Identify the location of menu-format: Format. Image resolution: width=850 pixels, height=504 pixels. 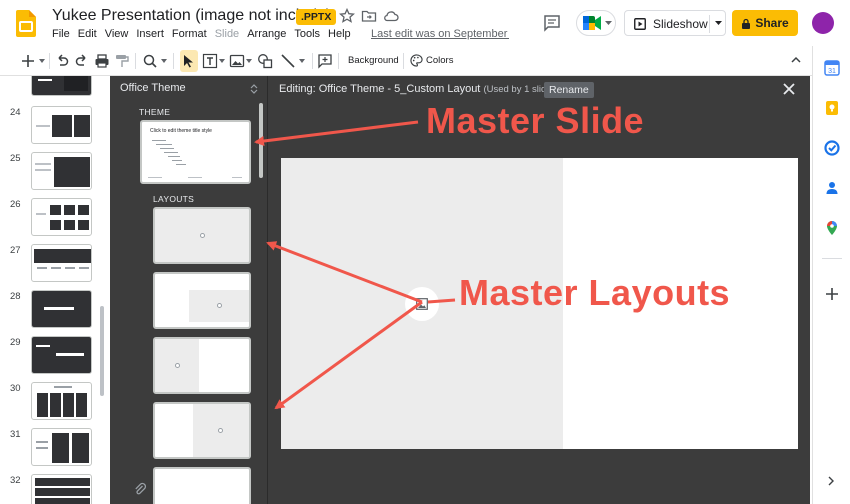
(189, 34).